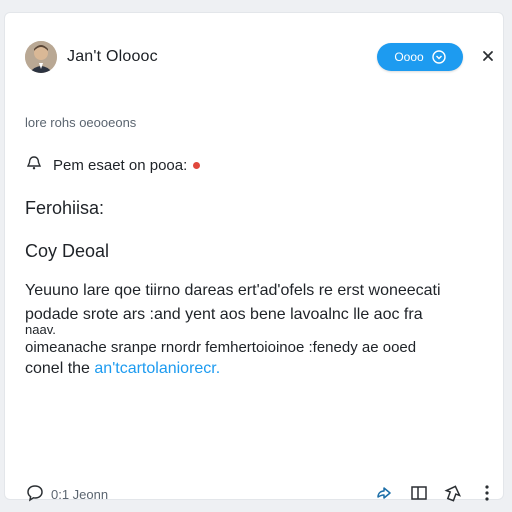 The width and height of the screenshot is (512, 512). What do you see at coordinates (487, 493) in the screenshot?
I see `more-icon` at bounding box center [487, 493].